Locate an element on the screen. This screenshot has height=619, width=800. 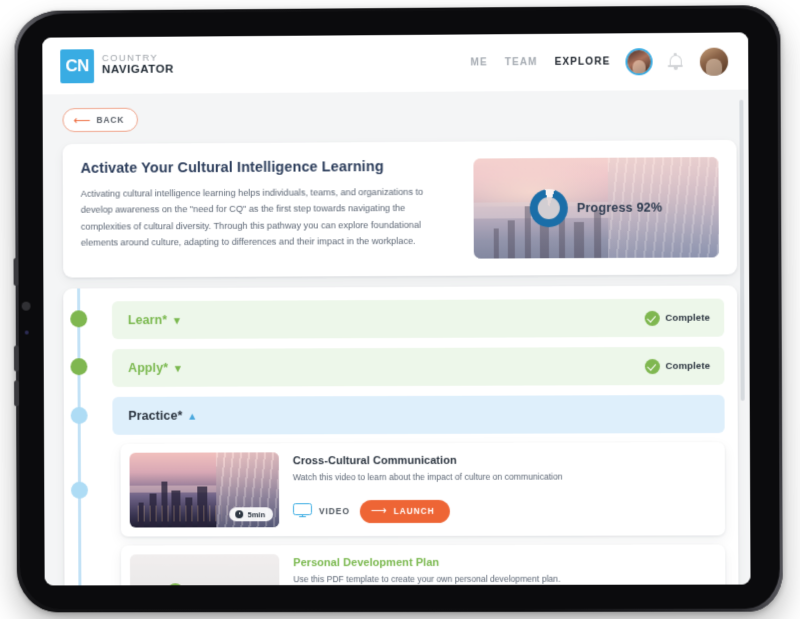
progress-donut-hole is located at coordinates (548, 208).